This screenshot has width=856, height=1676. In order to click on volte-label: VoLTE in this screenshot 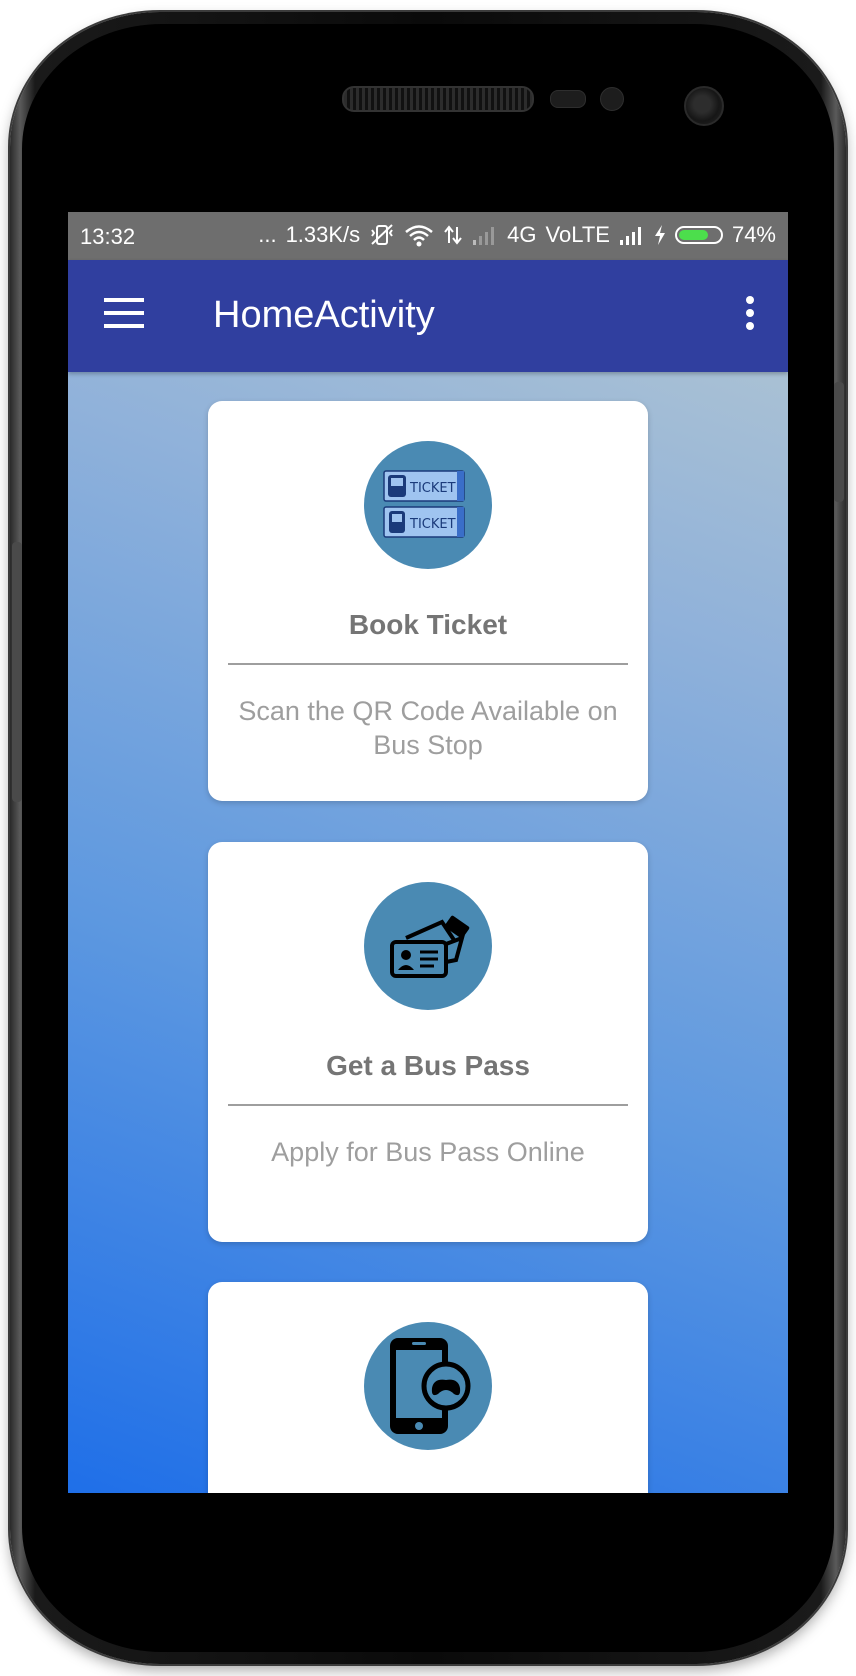, I will do `click(577, 234)`.